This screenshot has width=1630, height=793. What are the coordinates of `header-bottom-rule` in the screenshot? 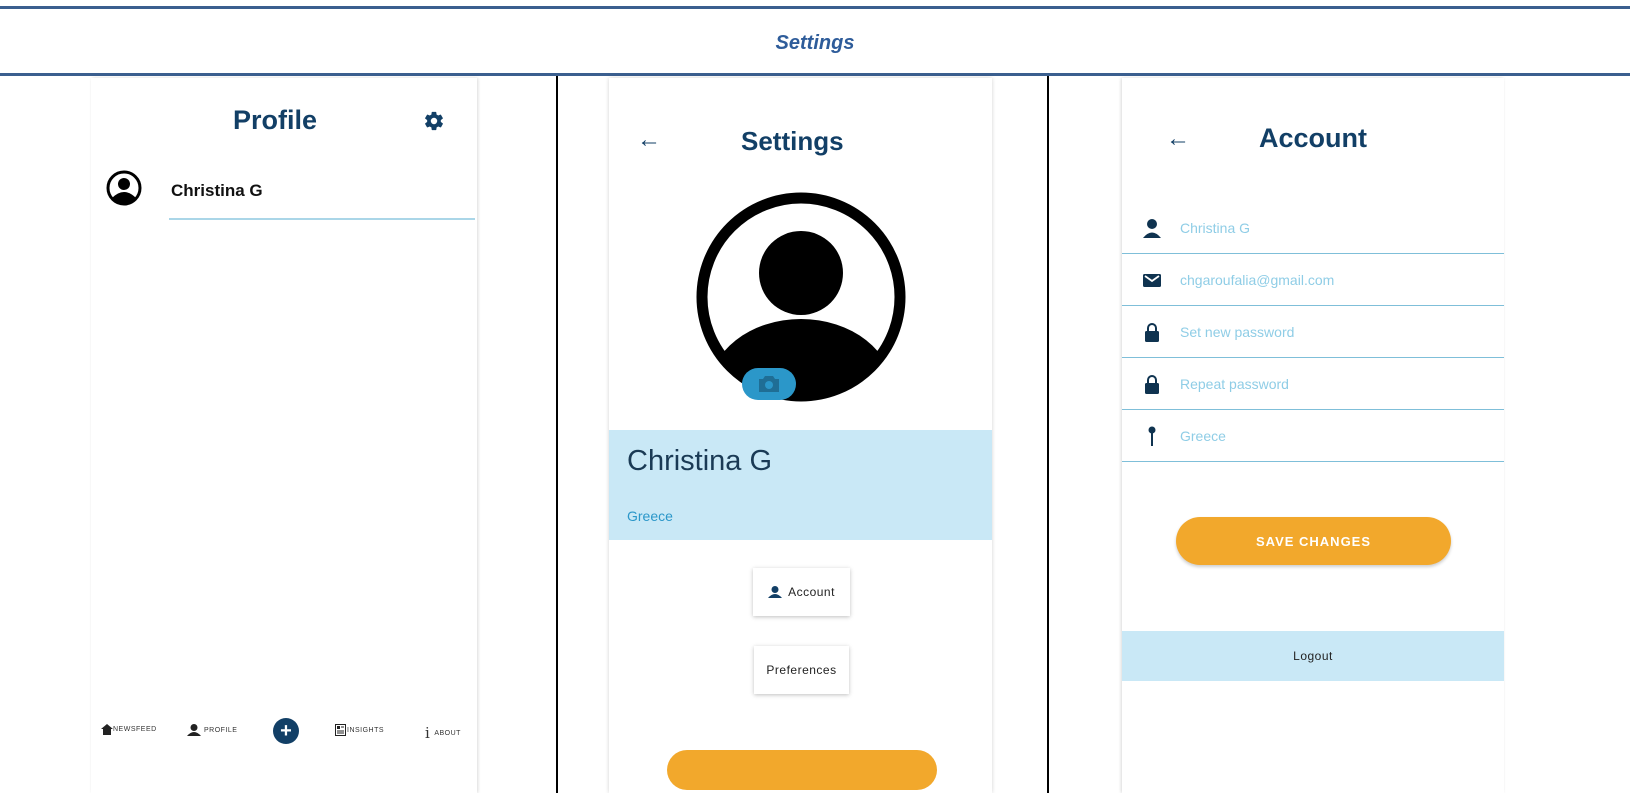 It's located at (815, 74).